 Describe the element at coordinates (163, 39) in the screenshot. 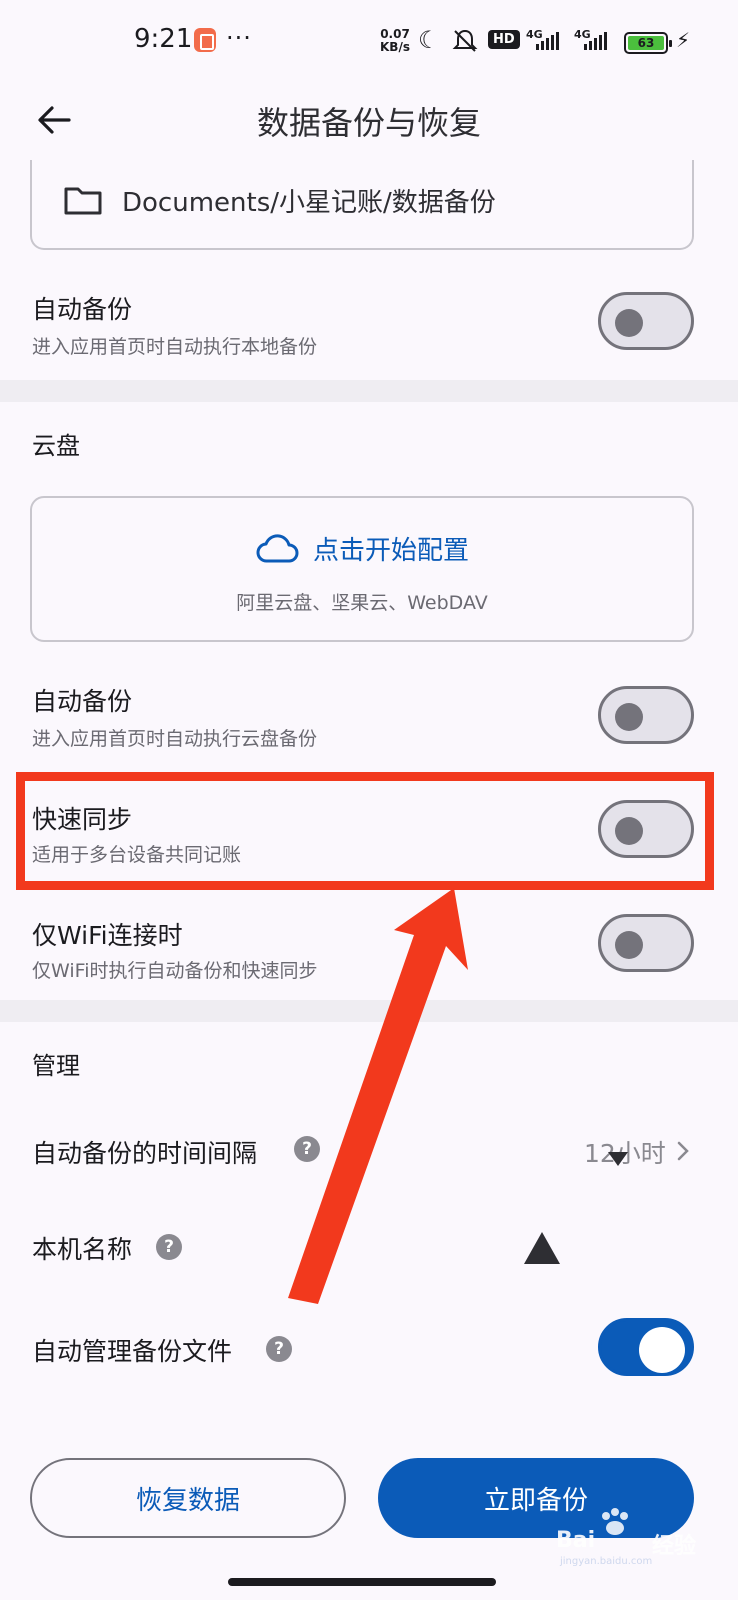

I see `status-time: 9:21` at that location.